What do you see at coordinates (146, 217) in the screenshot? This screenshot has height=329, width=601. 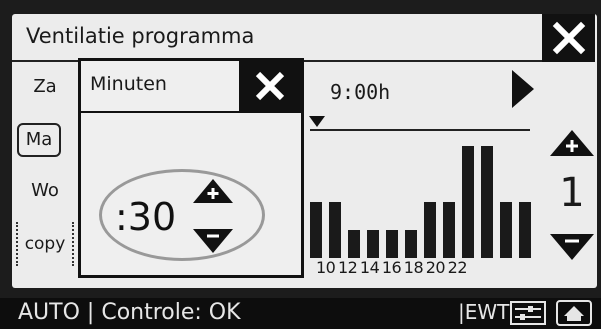 I see `minutes-value: :30` at bounding box center [146, 217].